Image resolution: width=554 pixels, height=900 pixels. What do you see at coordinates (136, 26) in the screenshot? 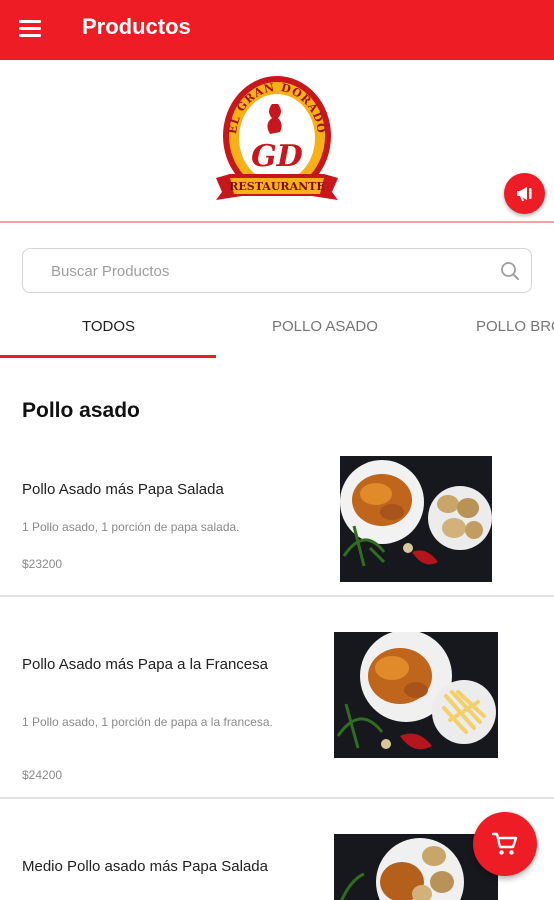
I see `page-title: Productos` at bounding box center [136, 26].